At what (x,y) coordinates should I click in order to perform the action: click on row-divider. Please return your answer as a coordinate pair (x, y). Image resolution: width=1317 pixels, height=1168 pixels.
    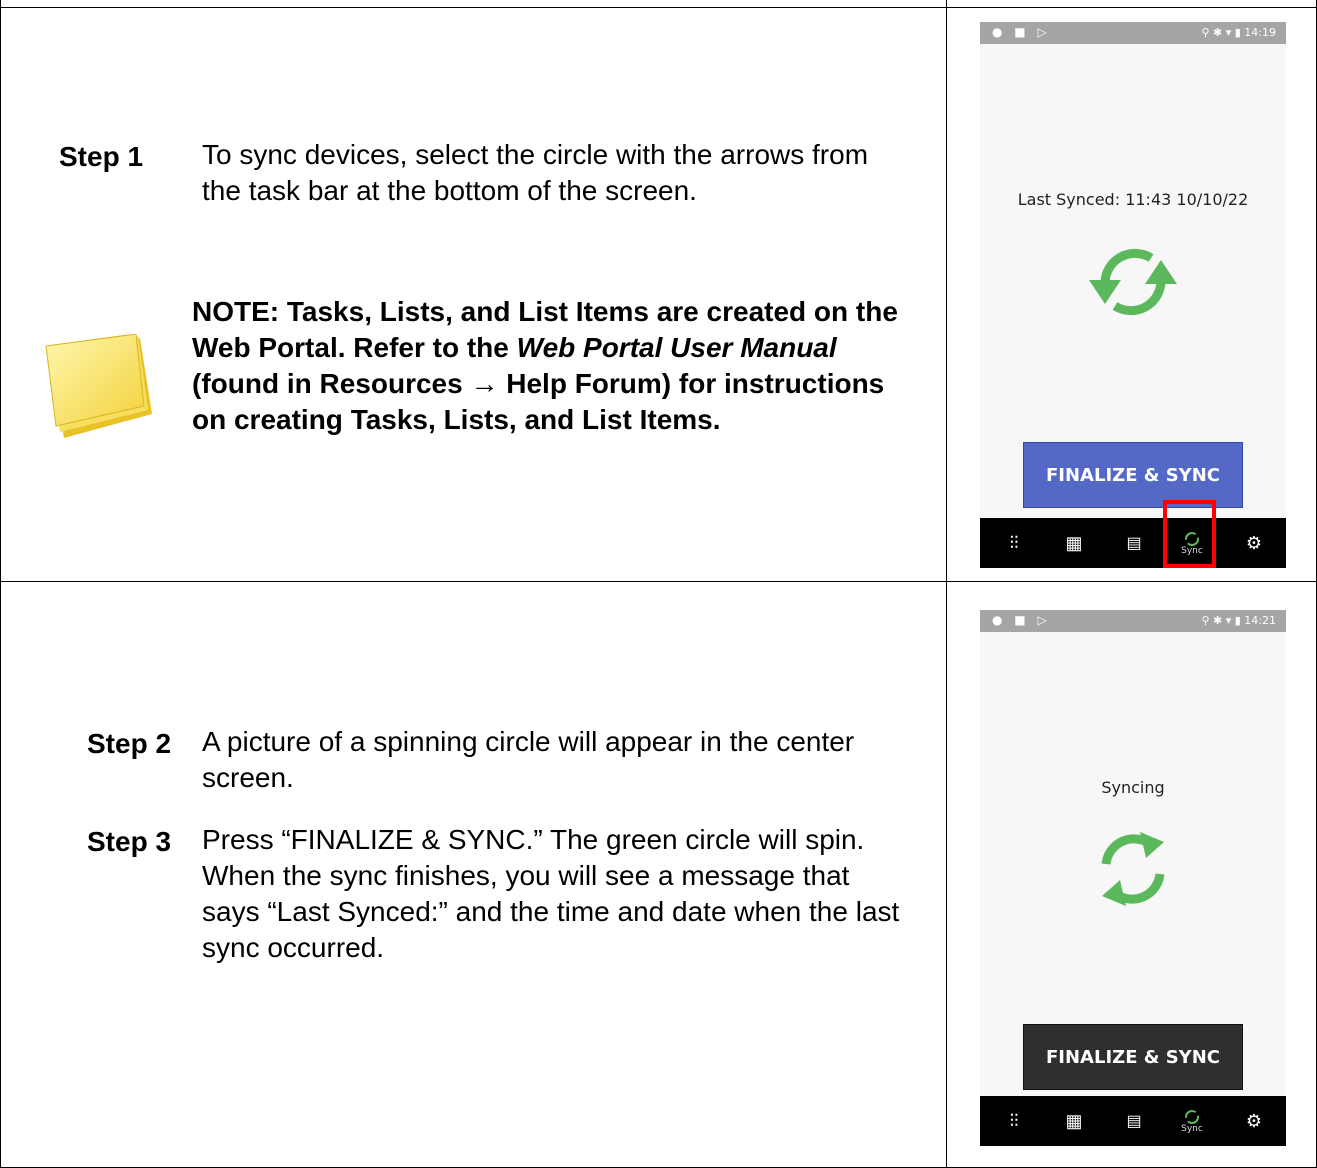
    Looking at the image, I should click on (658, 581).